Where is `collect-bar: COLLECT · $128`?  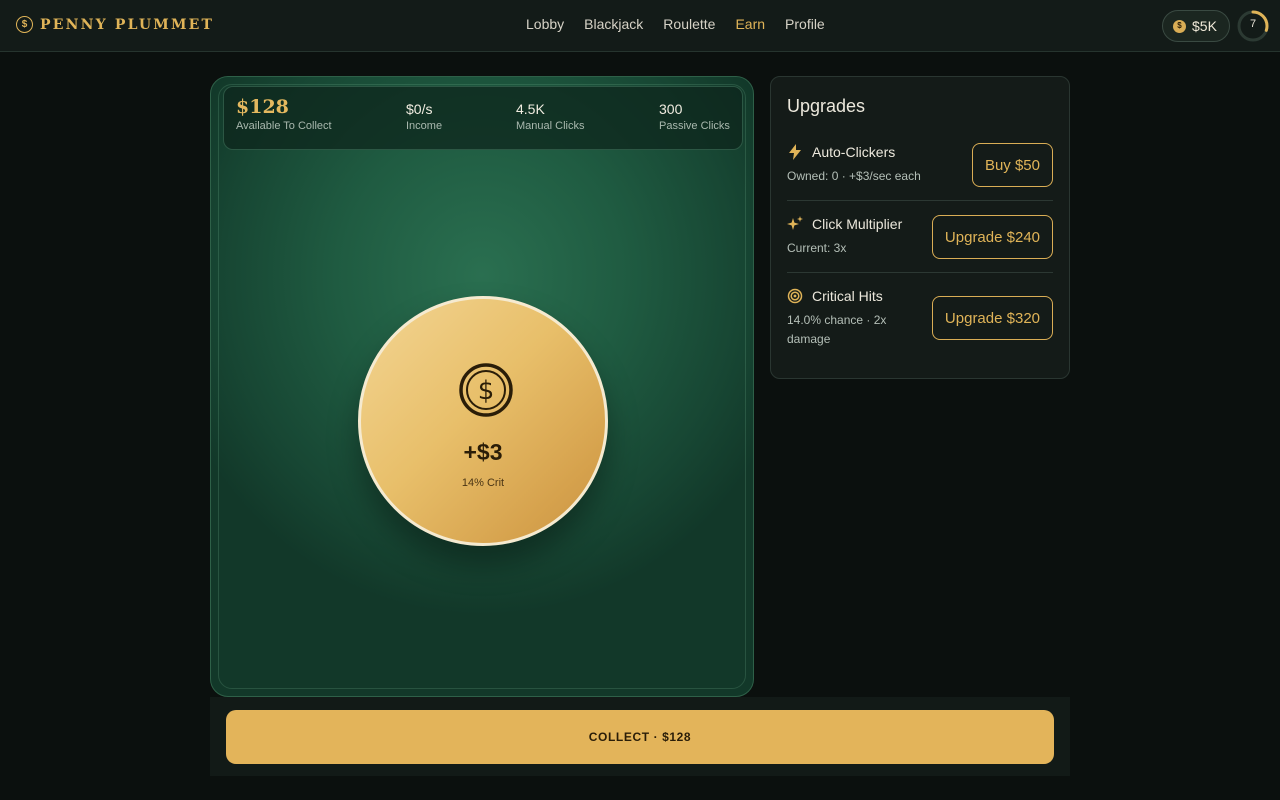
collect-bar: COLLECT · $128 is located at coordinates (640, 736).